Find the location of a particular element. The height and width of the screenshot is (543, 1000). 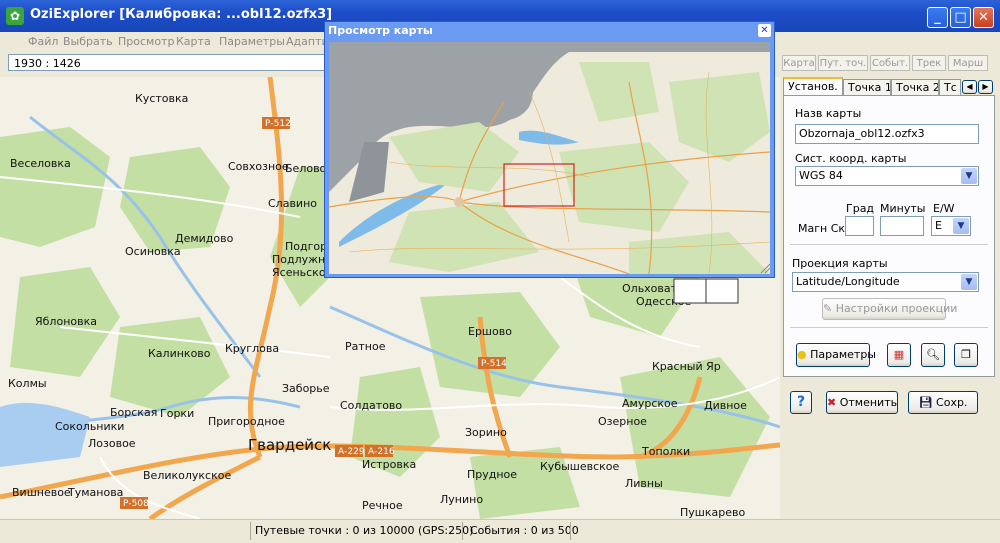

map-label: Ершово is located at coordinates (490, 331).